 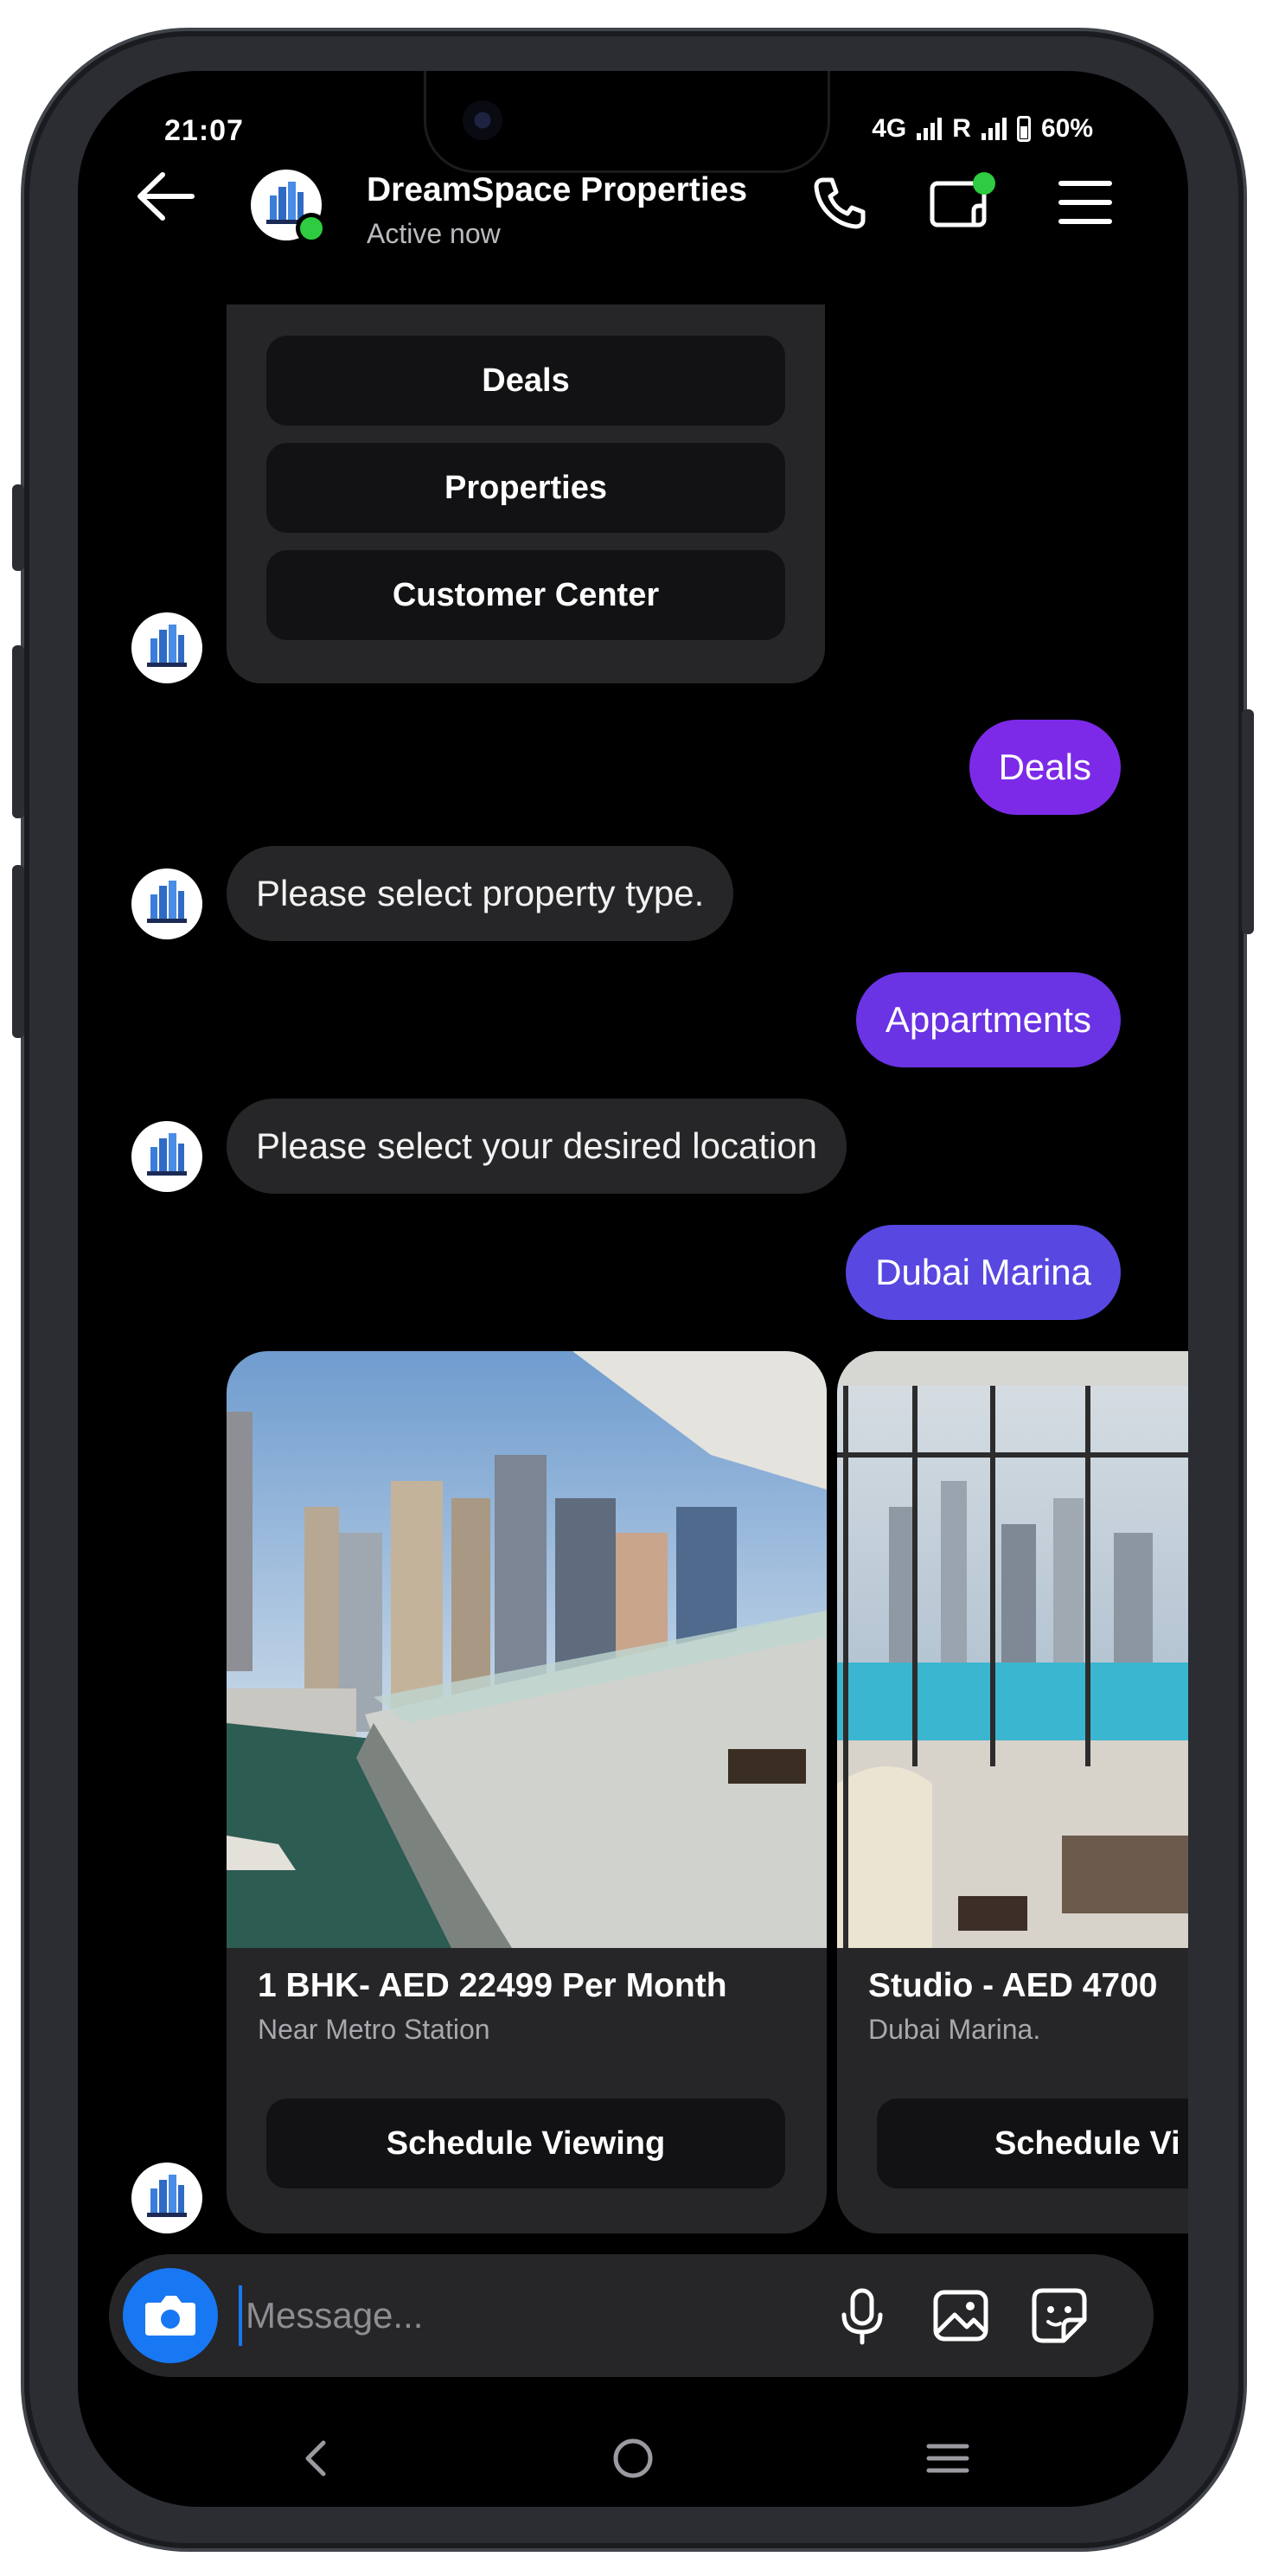 I want to click on incoming-message: Please select property type., so click(x=480, y=893).